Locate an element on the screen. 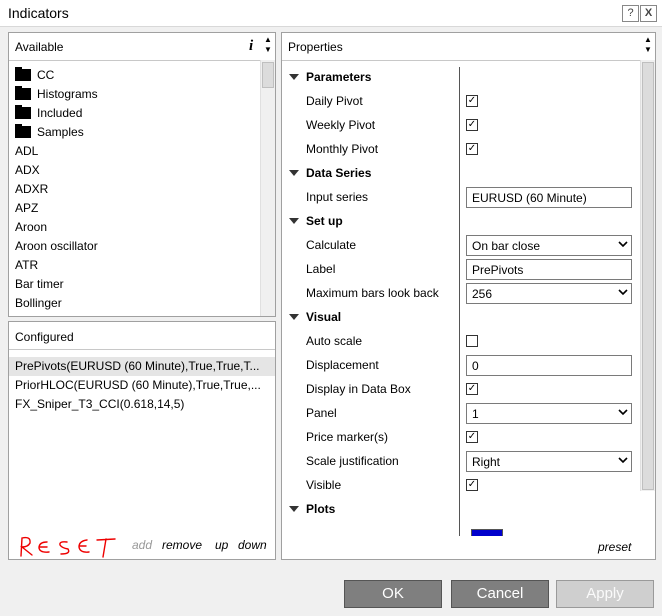 The width and height of the screenshot is (662, 616). properties-scrollbar is located at coordinates (647, 275).